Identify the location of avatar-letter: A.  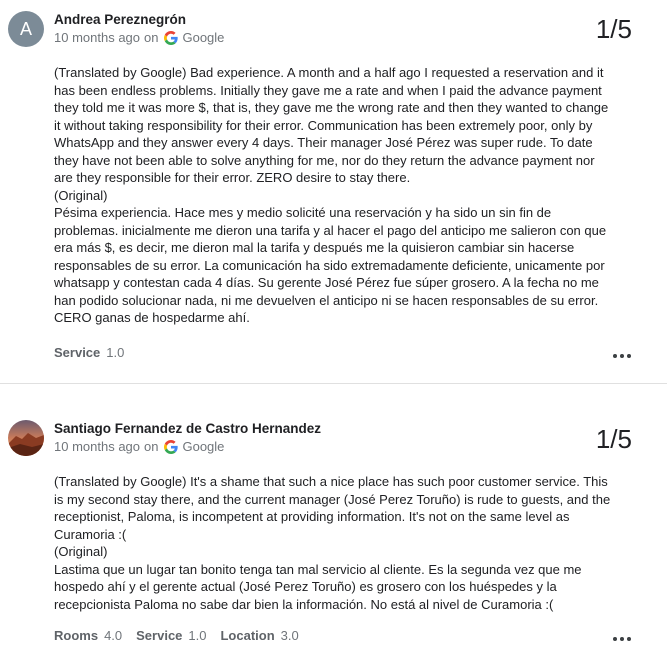
(25, 28).